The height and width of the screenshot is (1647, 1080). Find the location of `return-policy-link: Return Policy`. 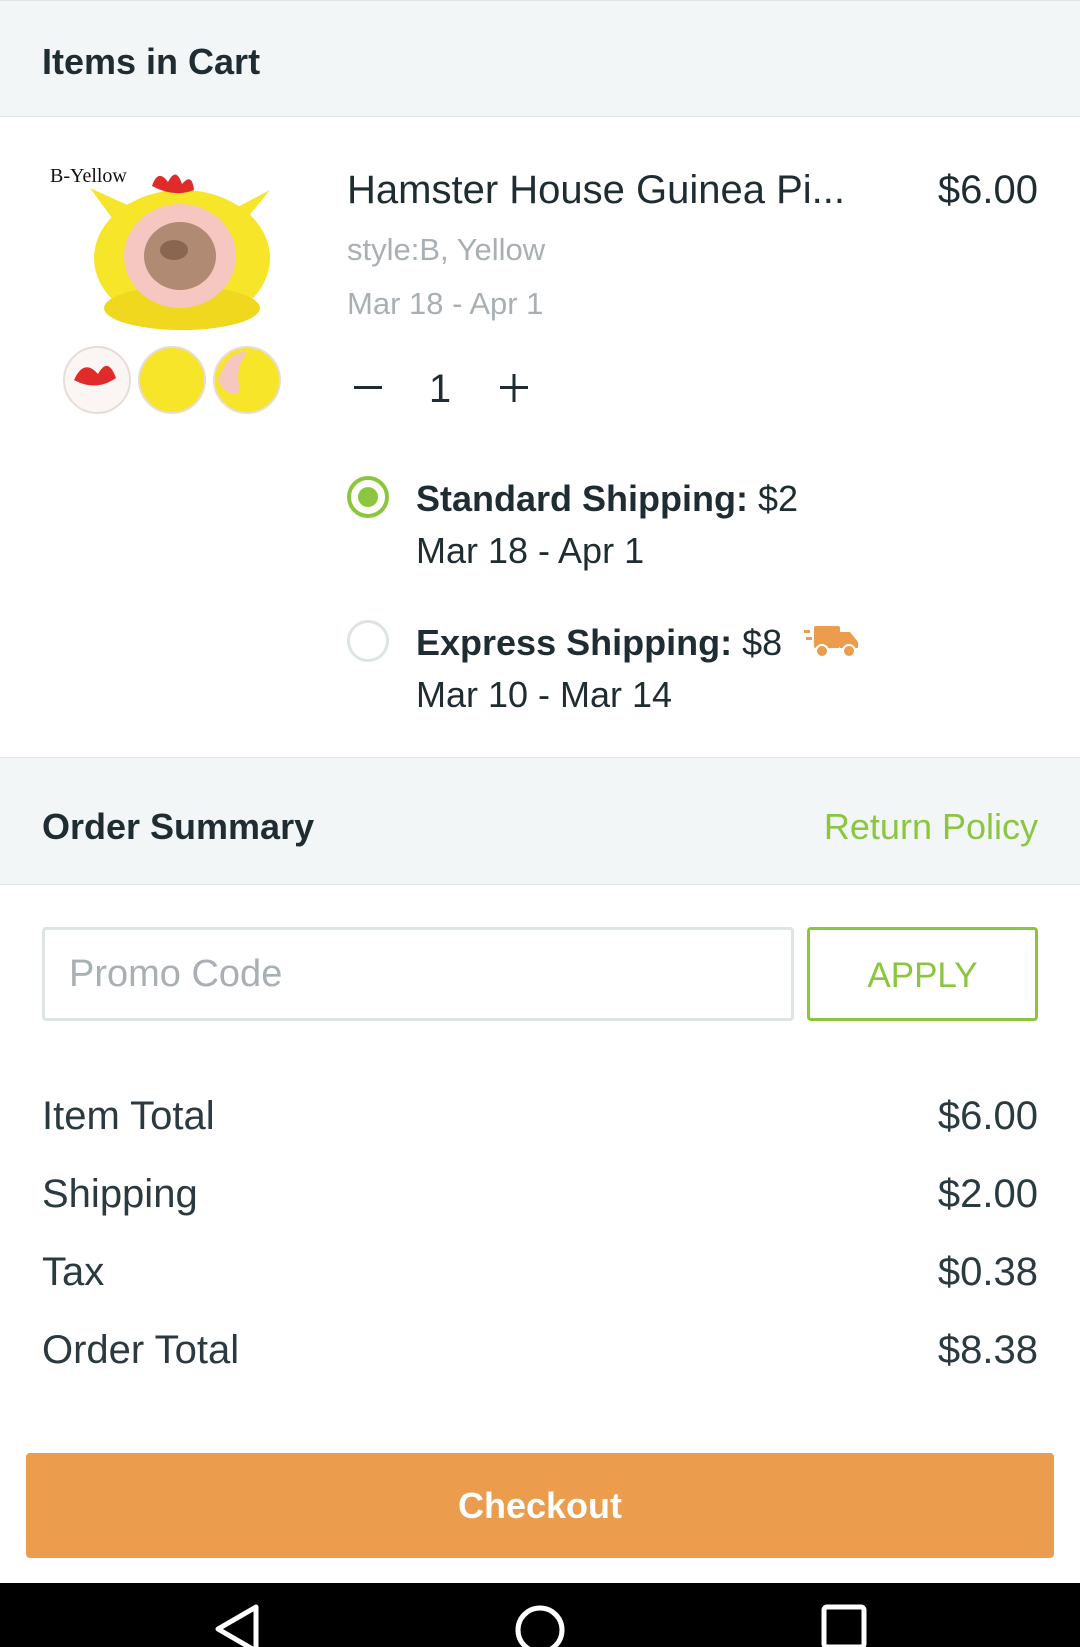

return-policy-link: Return Policy is located at coordinates (931, 827).